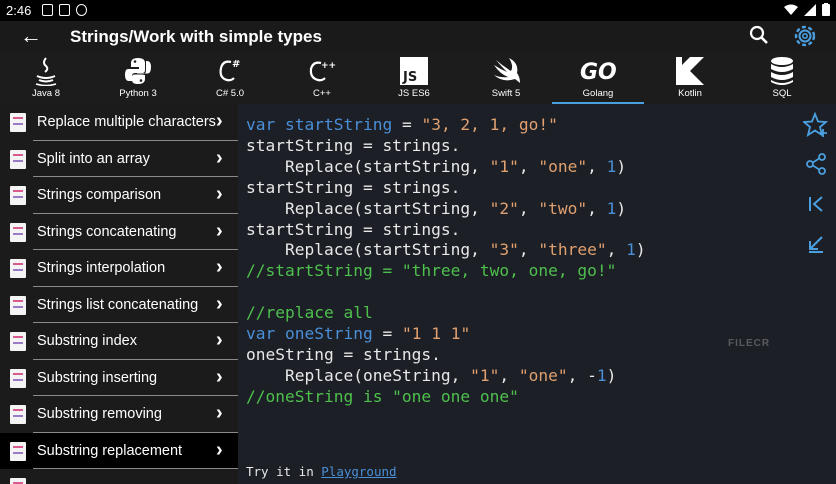 The image size is (836, 484). What do you see at coordinates (119, 341) in the screenshot?
I see `list-item: Substring index ›` at bounding box center [119, 341].